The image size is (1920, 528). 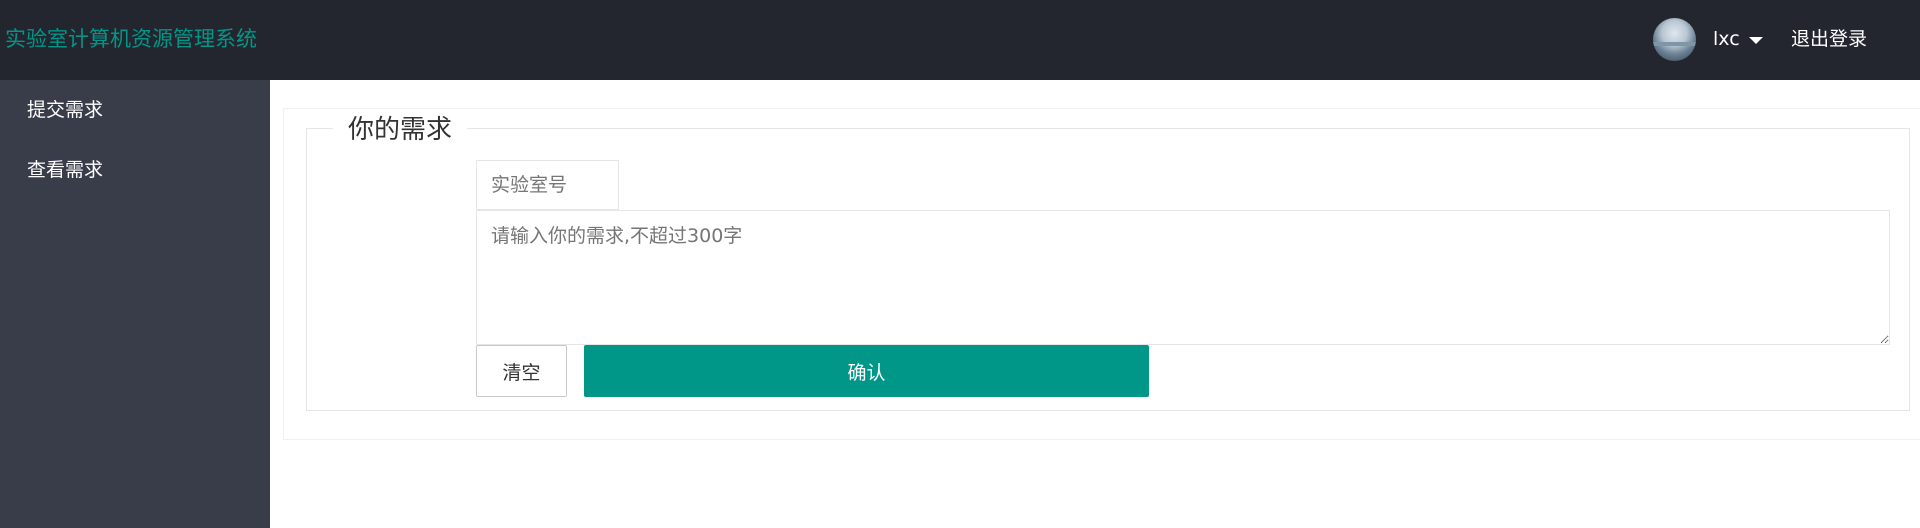 I want to click on sidebar: 提交需求 查看需求, so click(x=135, y=304).